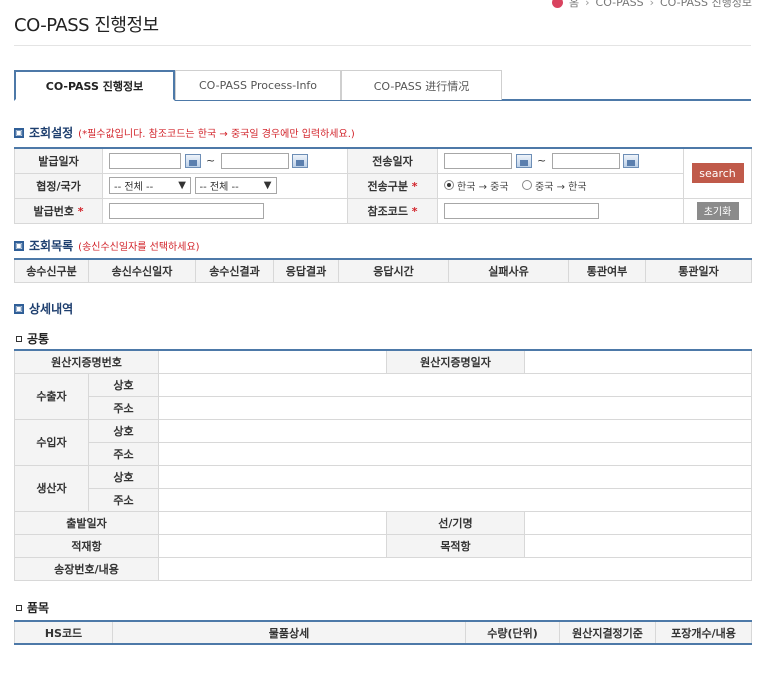 The width and height of the screenshot is (780, 690). I want to click on importer-address-label: 주소, so click(123, 453).